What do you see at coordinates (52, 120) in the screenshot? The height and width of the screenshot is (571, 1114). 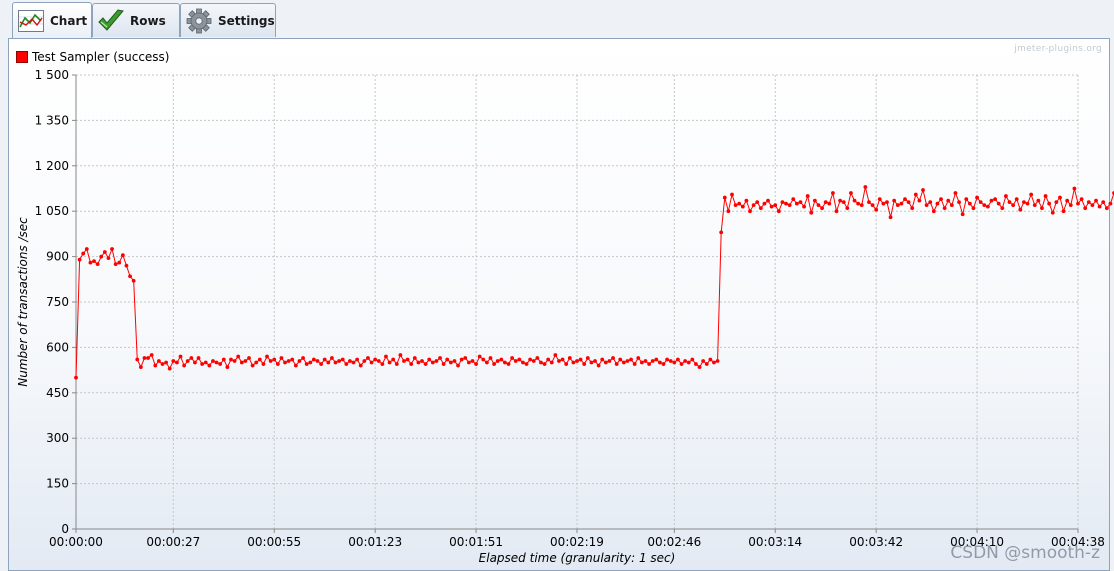 I see `y-tick-label: 1 350` at bounding box center [52, 120].